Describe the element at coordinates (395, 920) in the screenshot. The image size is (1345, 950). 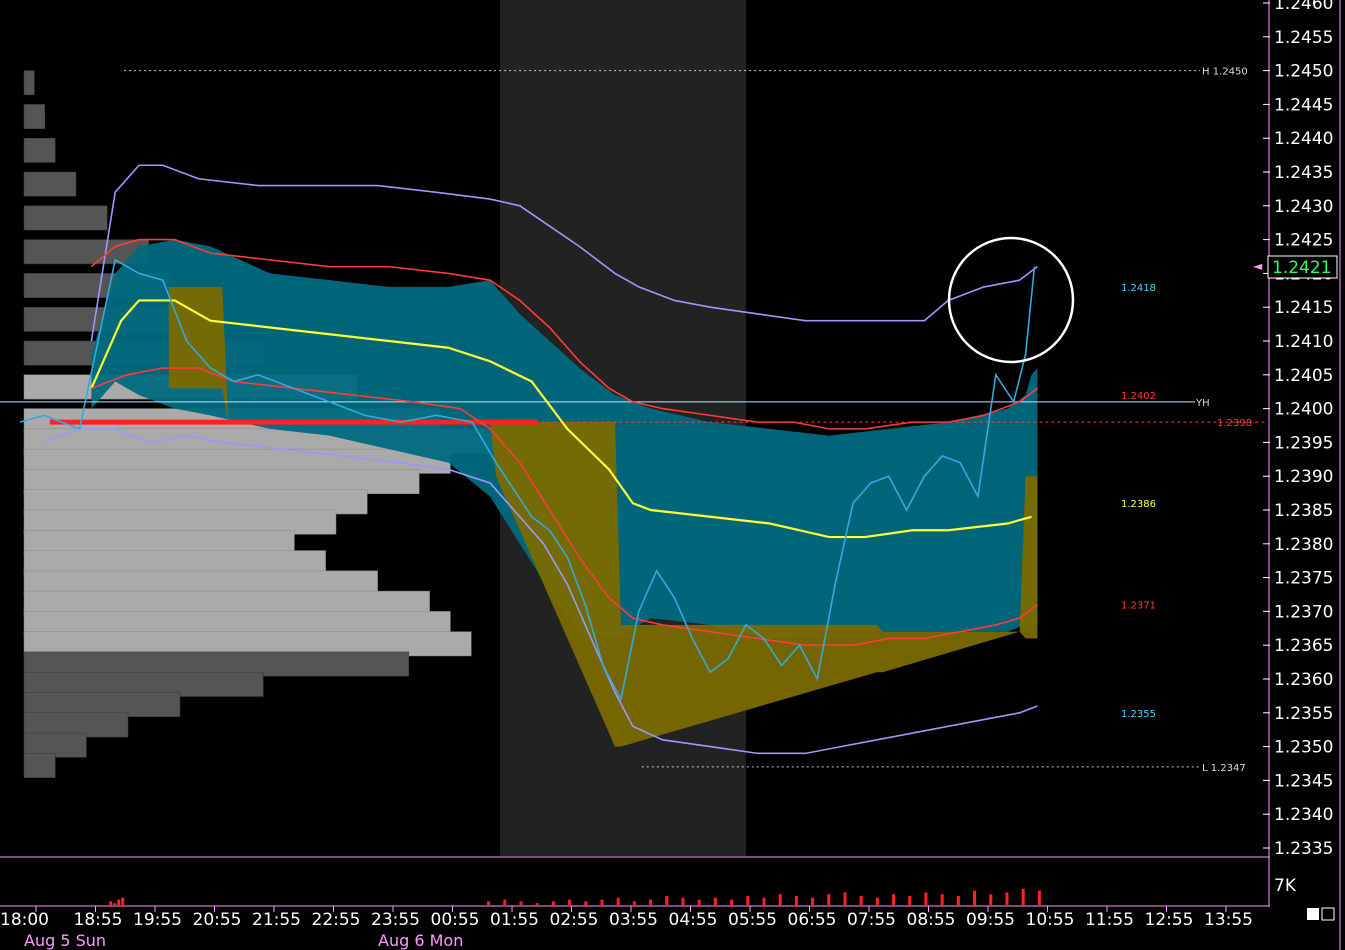
I see `x-tick-label: 23:55` at that location.